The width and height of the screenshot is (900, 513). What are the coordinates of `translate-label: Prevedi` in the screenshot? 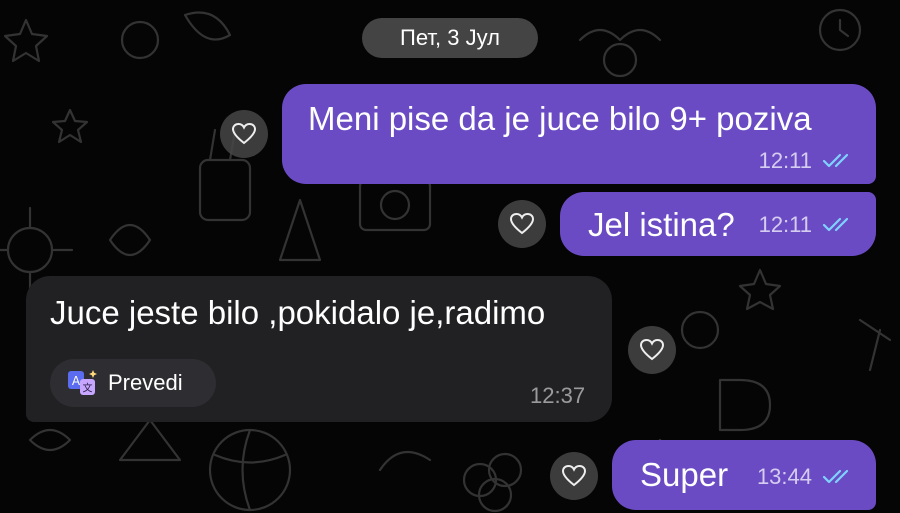 It's located at (145, 382).